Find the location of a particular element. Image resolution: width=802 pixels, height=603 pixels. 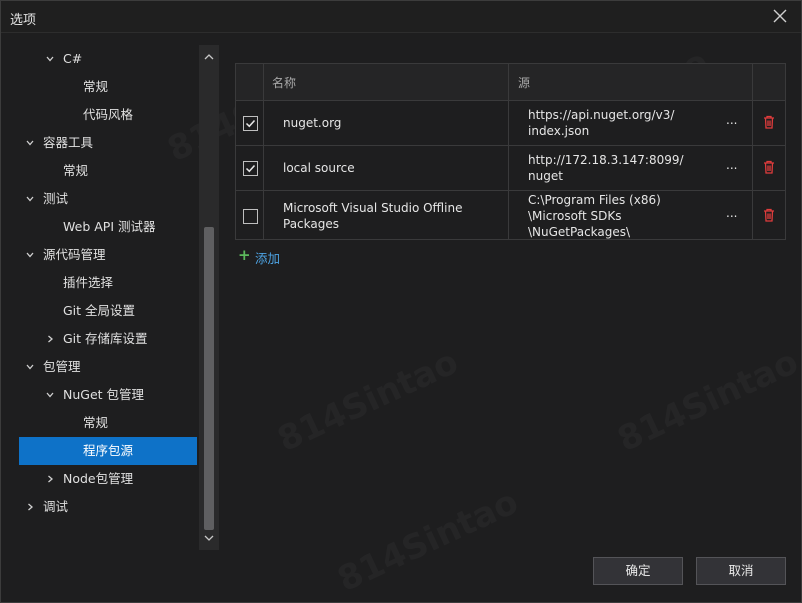

tree-item-label: Web API 测试器 is located at coordinates (109, 226).